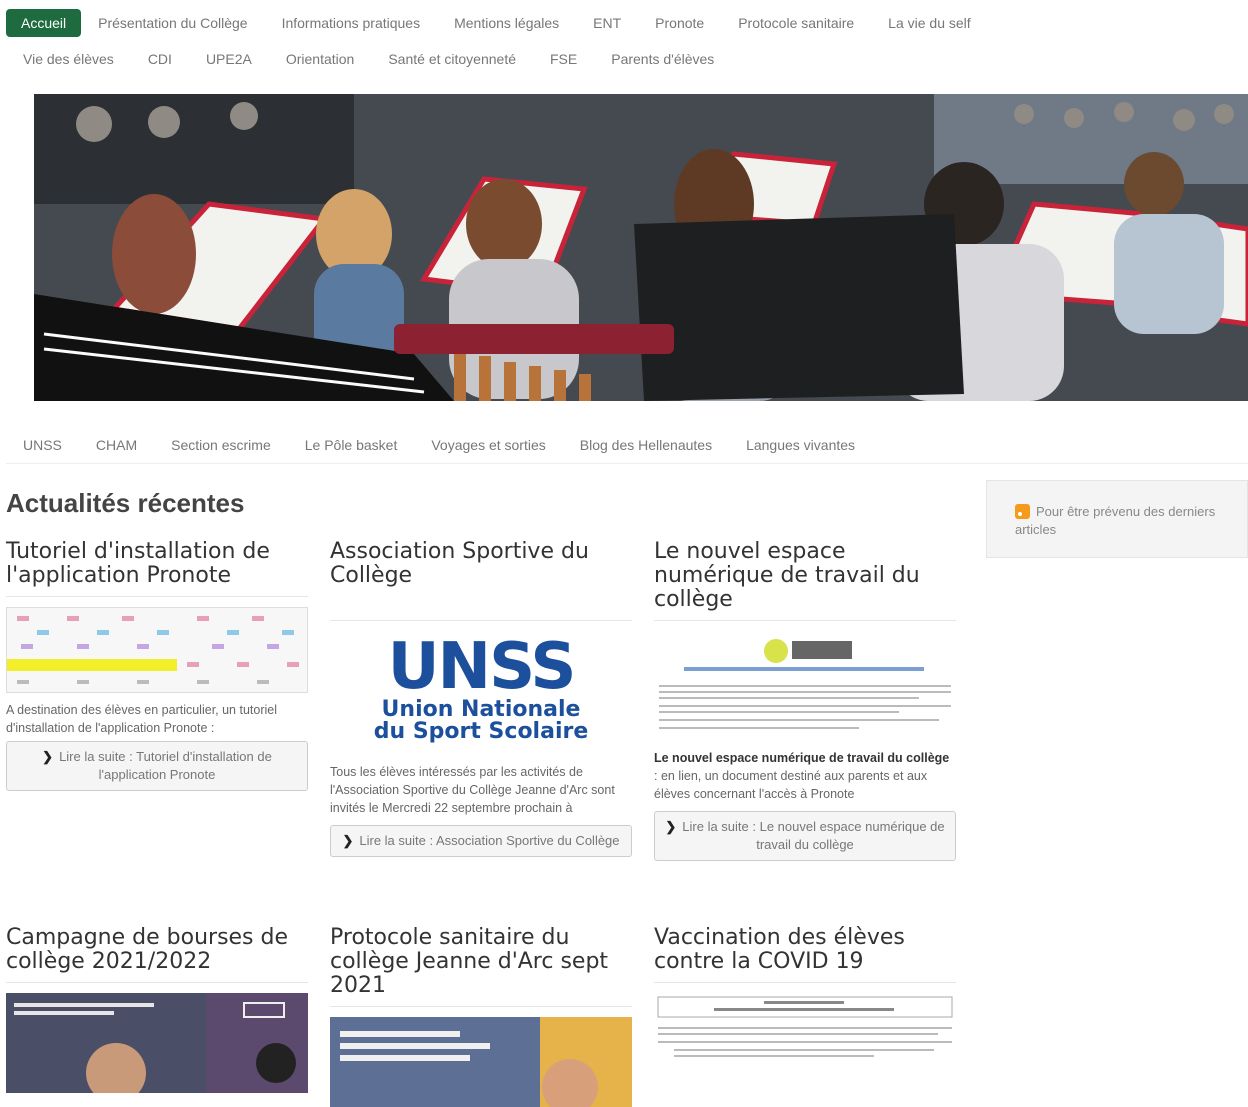 Image resolution: width=1248 pixels, height=1107 pixels. I want to click on subnav-voyages-sorties: Voyages et sorties, so click(488, 445).